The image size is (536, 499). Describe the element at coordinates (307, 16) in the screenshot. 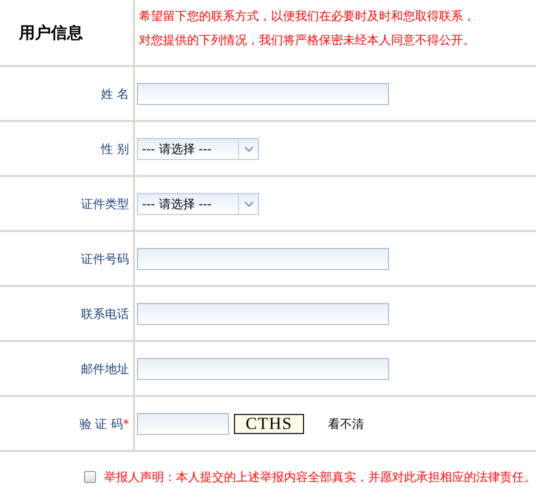

I see `notice-text: 希望留下您的联系方式，以便我们在必要时及时和您取得联系，` at that location.